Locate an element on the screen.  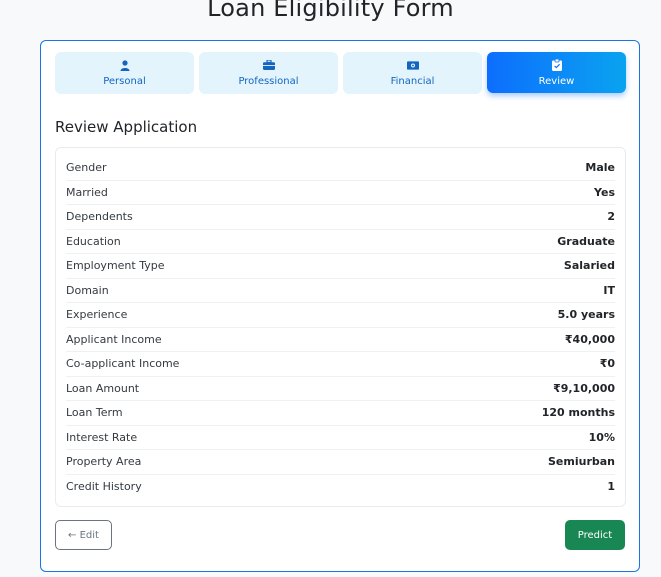
review-row-applicant-income: Applicant Income ₹40,000 is located at coordinates (340, 340).